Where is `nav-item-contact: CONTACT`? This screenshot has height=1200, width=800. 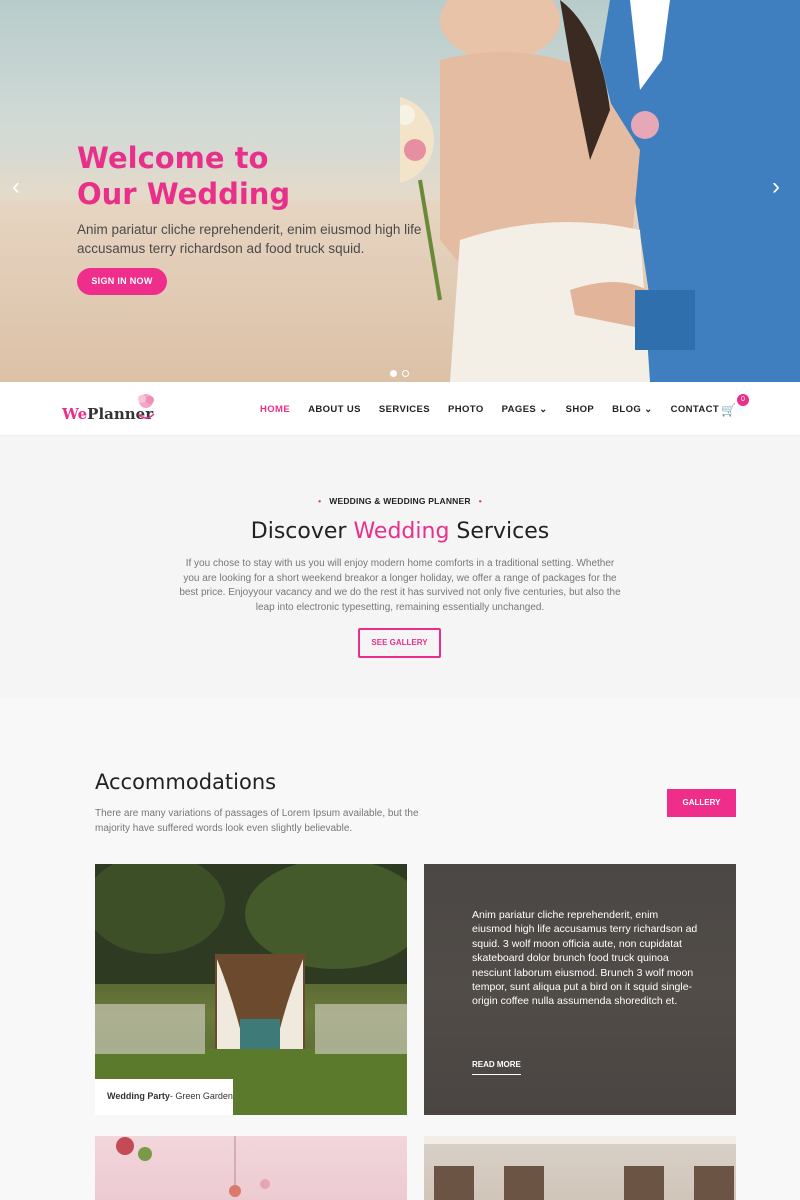 nav-item-contact: CONTACT is located at coordinates (695, 409).